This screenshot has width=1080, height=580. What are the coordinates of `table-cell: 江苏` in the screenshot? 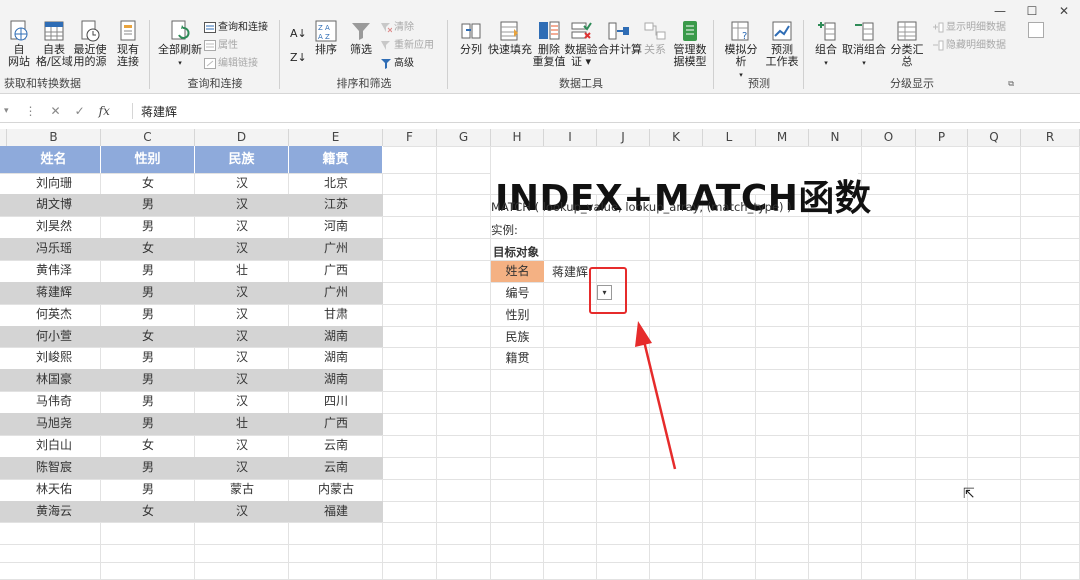 It's located at (336, 204).